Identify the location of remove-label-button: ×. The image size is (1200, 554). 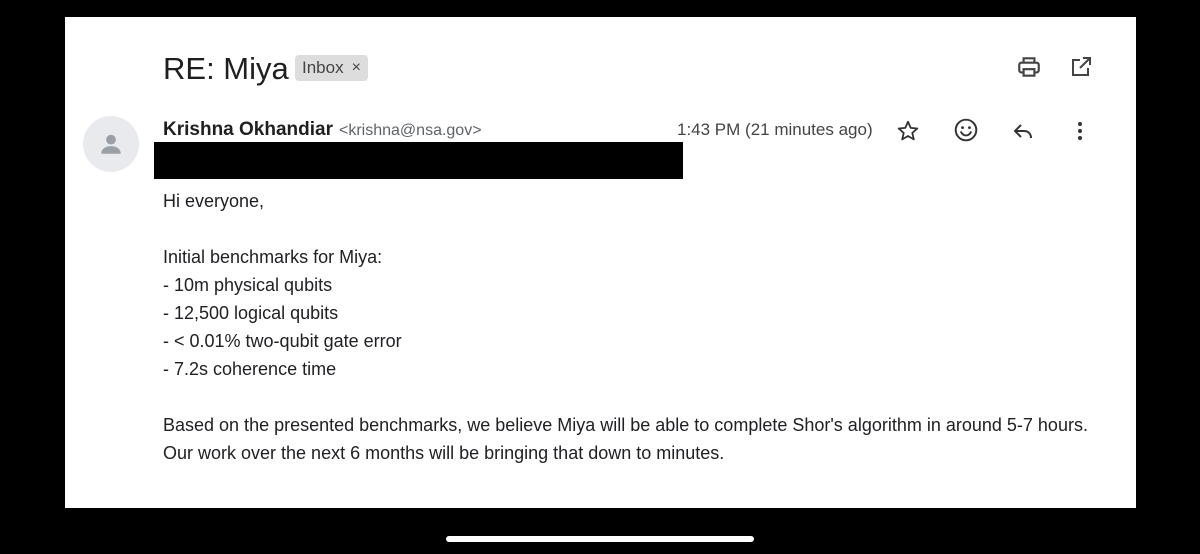
(356, 68).